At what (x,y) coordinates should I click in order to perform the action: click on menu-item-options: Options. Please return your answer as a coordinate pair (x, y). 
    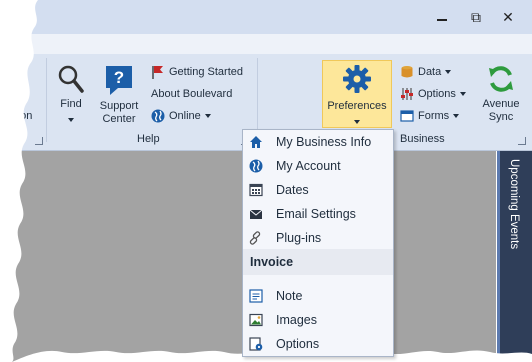
    Looking at the image, I should click on (318, 344).